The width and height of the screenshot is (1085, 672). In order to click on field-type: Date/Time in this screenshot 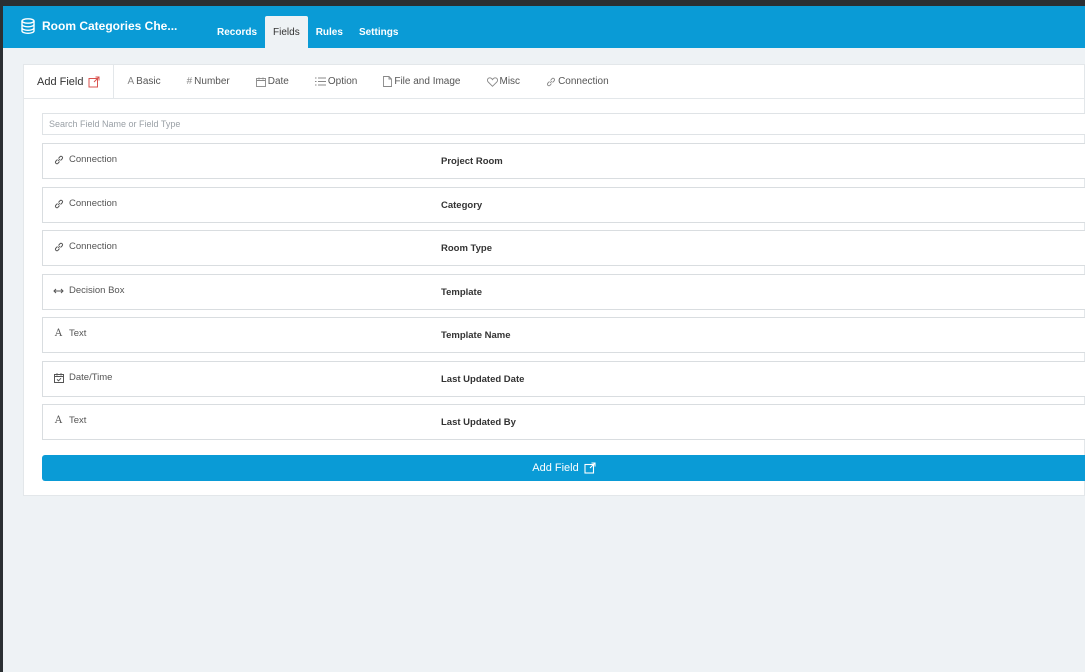, I will do `click(82, 377)`.